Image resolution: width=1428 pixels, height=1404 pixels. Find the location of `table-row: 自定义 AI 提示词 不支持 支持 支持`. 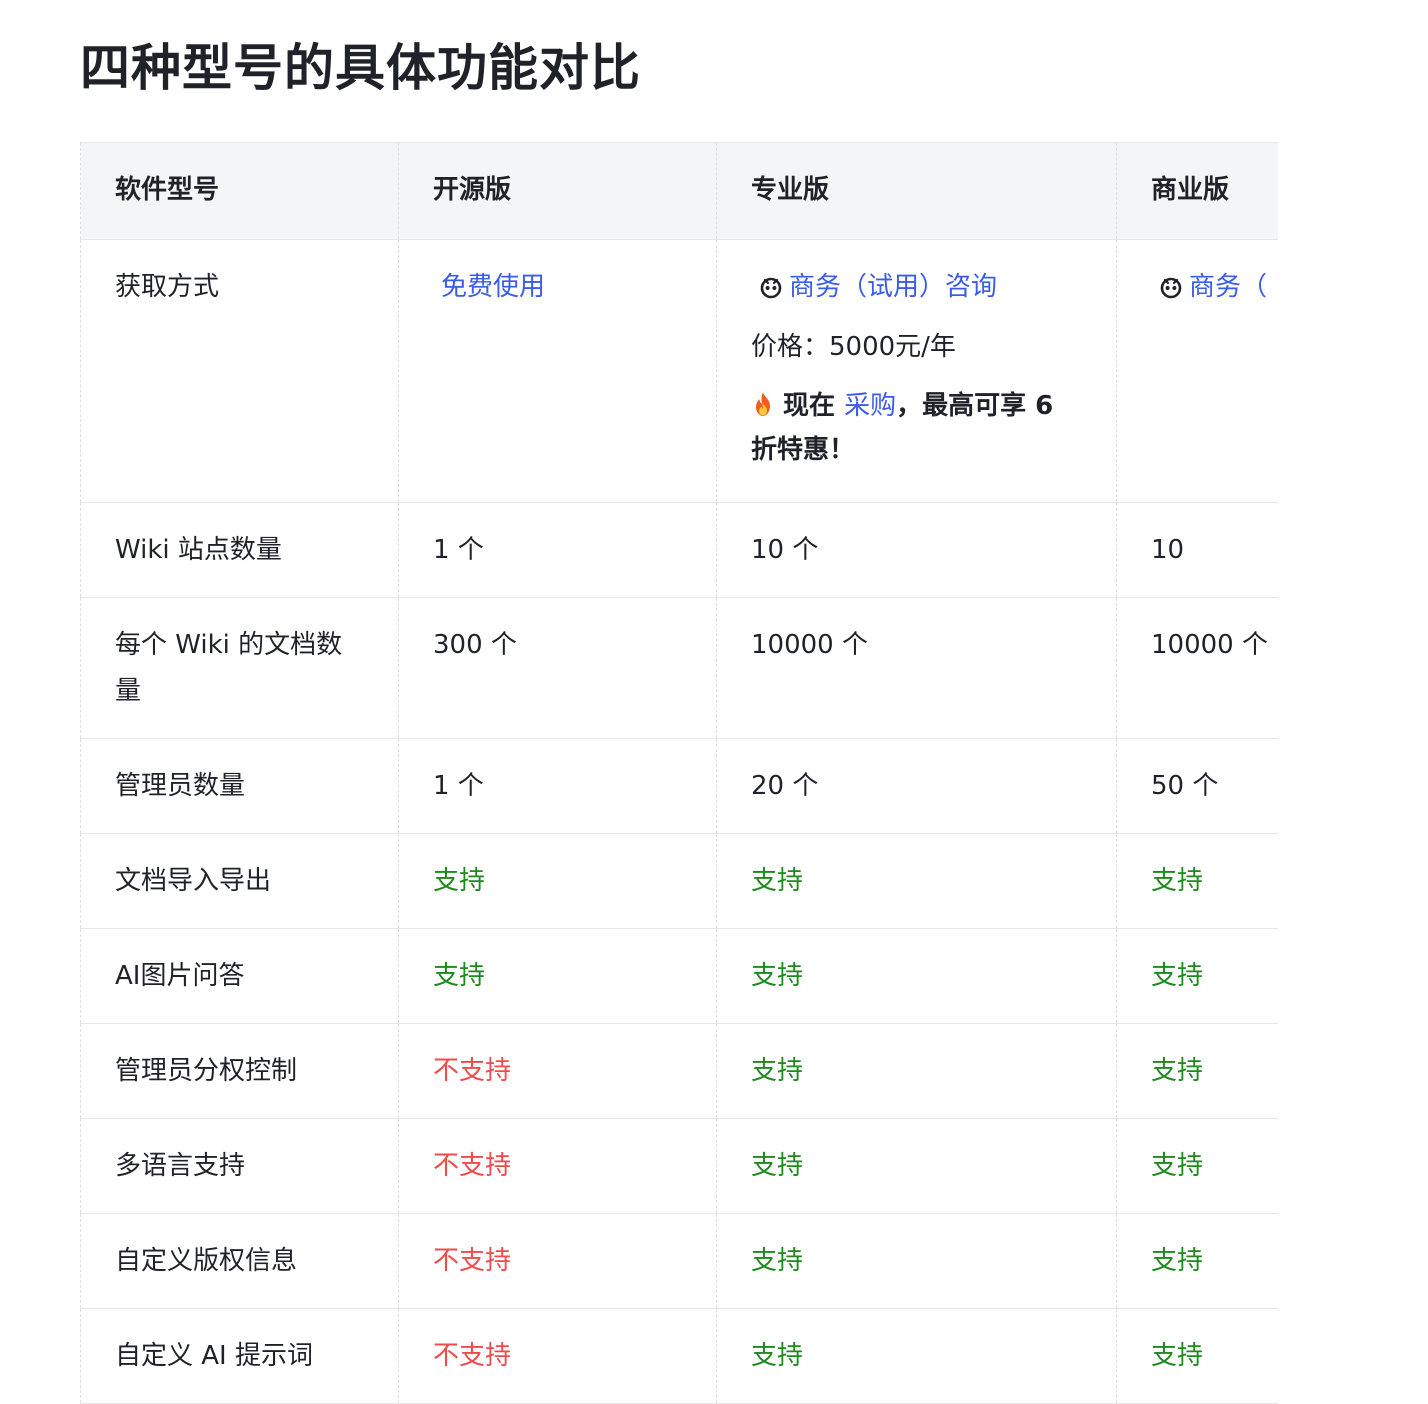

table-row: 自定义 AI 提示词 不支持 支持 支持 is located at coordinates (679, 1356).